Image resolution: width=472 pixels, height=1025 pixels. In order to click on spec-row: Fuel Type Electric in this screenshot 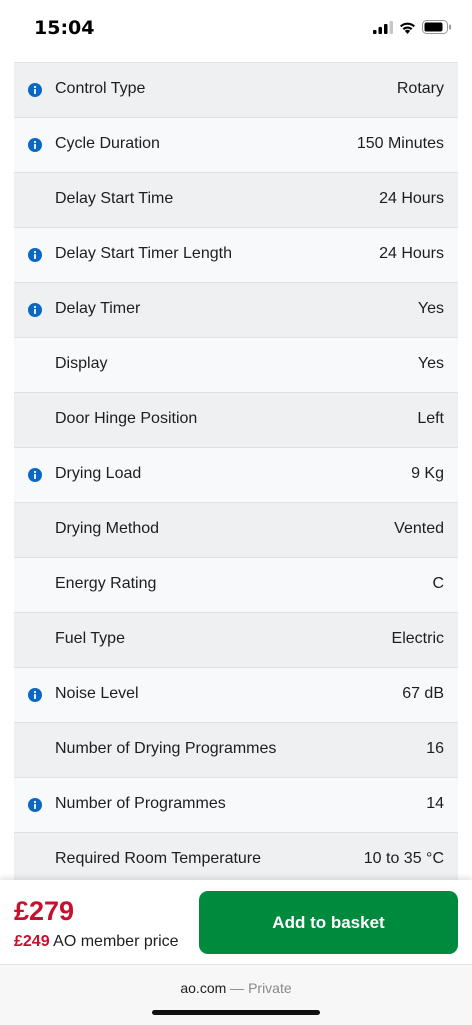, I will do `click(236, 639)`.